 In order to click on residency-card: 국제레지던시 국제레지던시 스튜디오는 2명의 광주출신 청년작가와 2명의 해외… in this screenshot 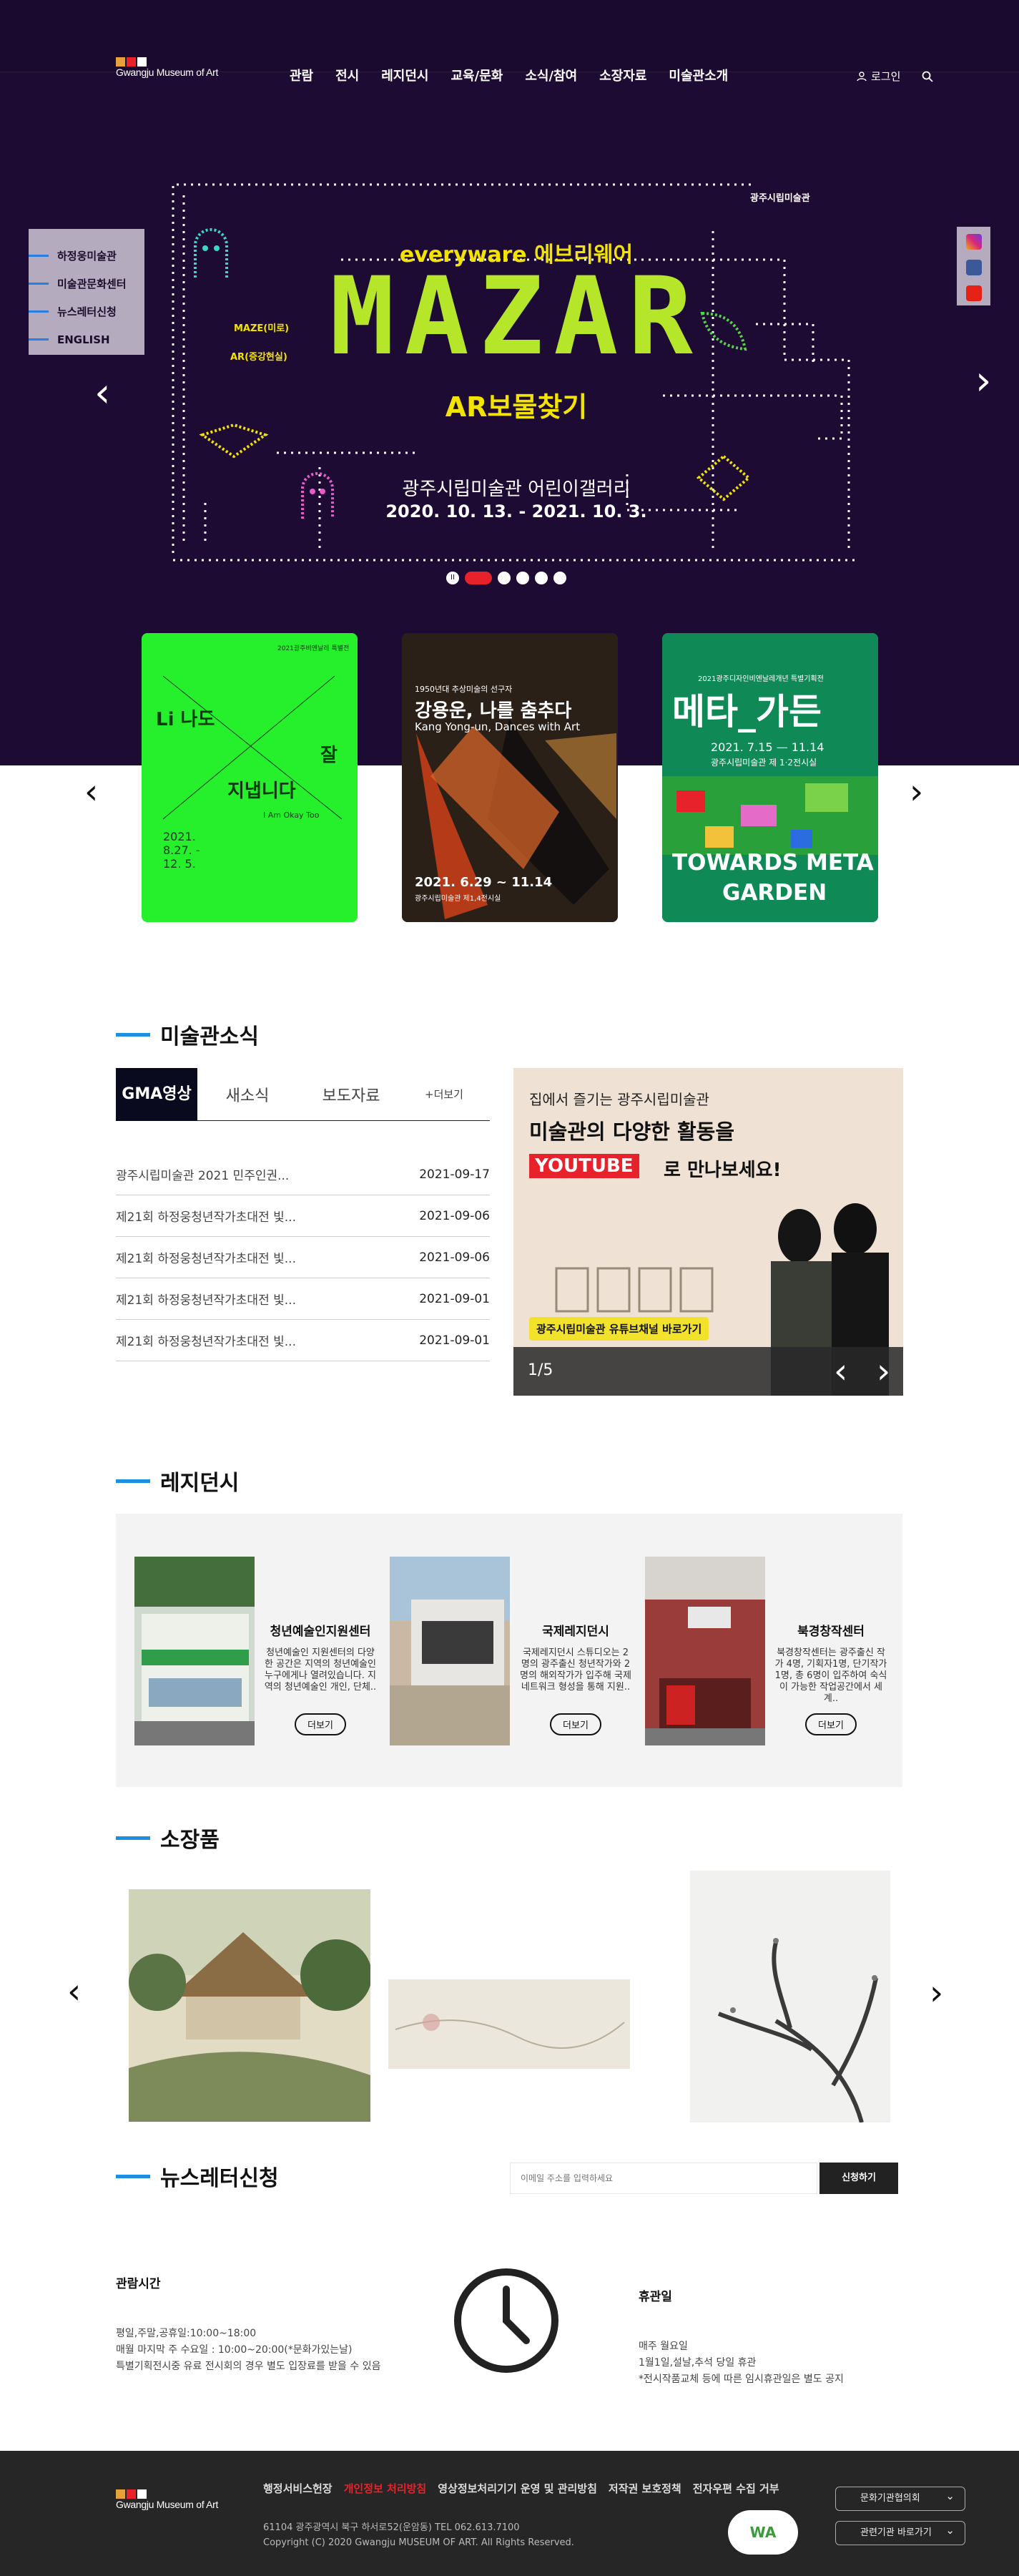, I will do `click(511, 1651)`.